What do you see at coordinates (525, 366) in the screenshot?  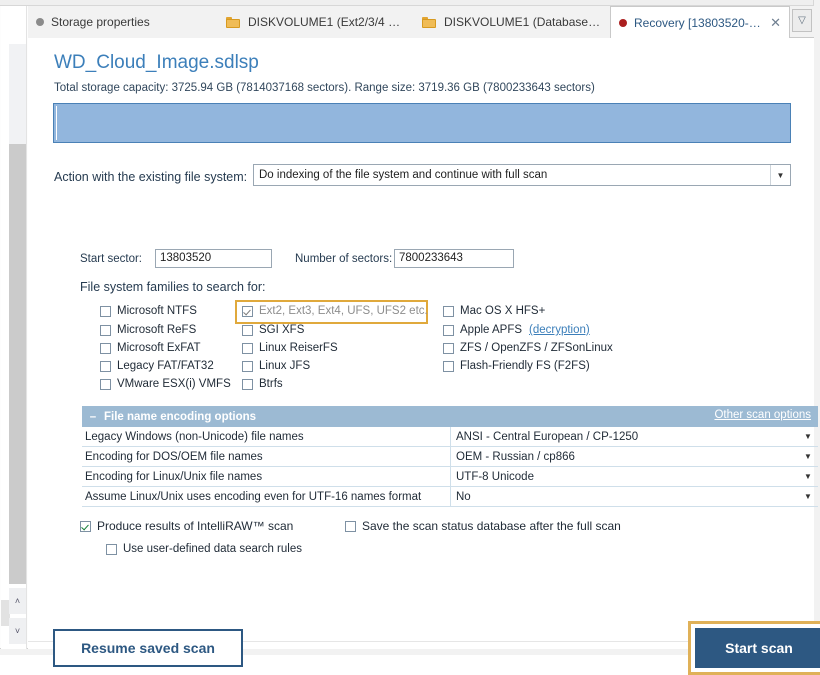 I see `checkbox-label: Flash-Friendly FS (F2FS)` at bounding box center [525, 366].